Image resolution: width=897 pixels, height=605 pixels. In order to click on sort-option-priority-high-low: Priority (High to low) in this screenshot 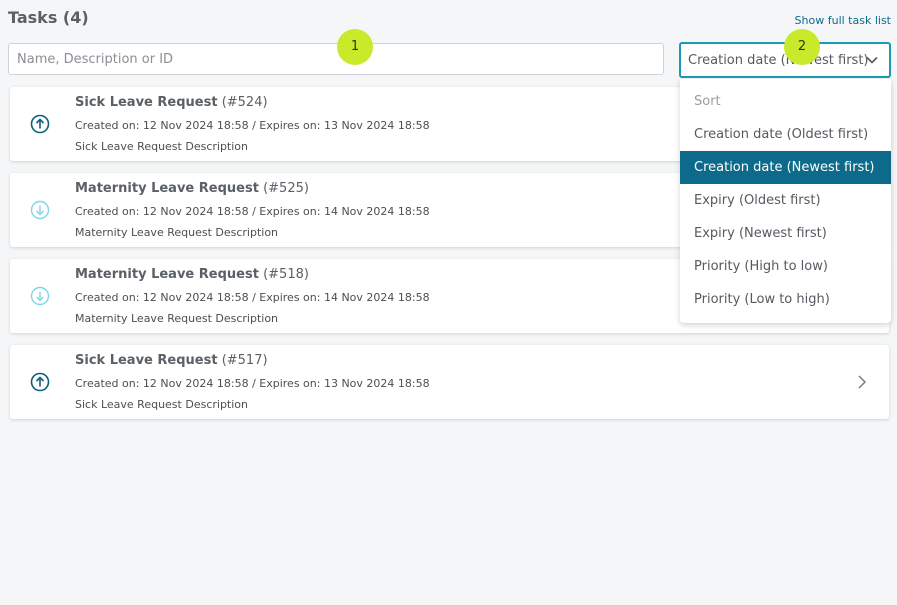, I will do `click(785, 266)`.